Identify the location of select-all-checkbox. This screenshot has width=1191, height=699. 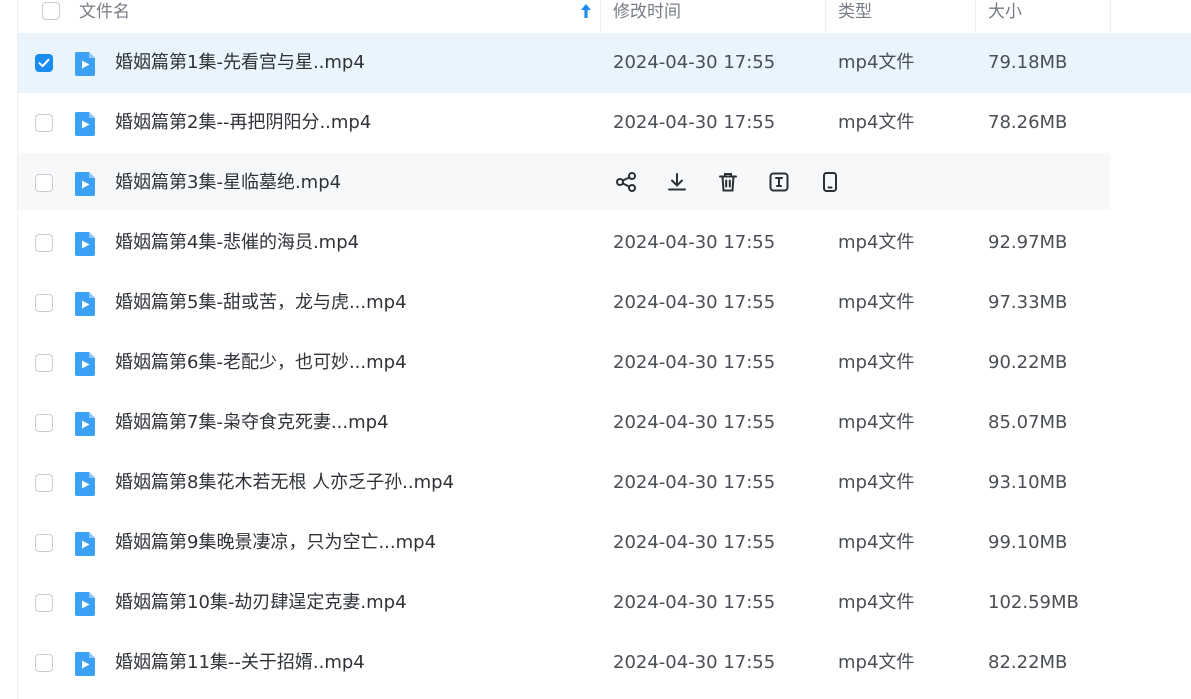
(51, 11).